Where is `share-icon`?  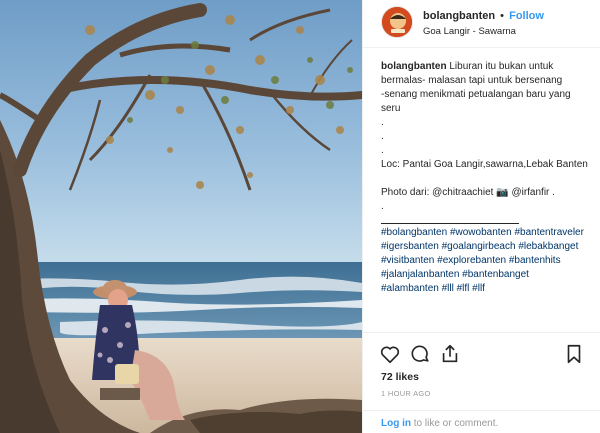 share-icon is located at coordinates (450, 354).